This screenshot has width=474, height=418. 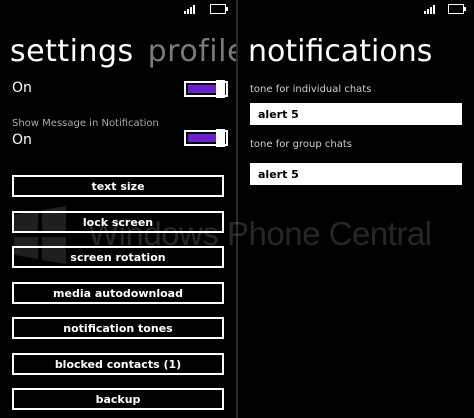 What do you see at coordinates (85, 123) in the screenshot?
I see `toggle-label-show-message: Show Message in Notification` at bounding box center [85, 123].